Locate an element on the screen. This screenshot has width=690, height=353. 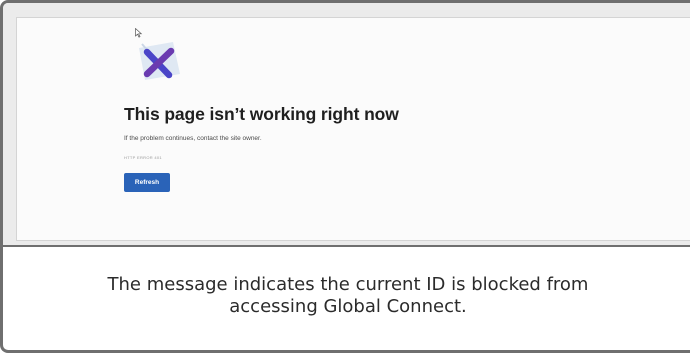
error-code: HTTP ERROR 401 is located at coordinates (143, 157).